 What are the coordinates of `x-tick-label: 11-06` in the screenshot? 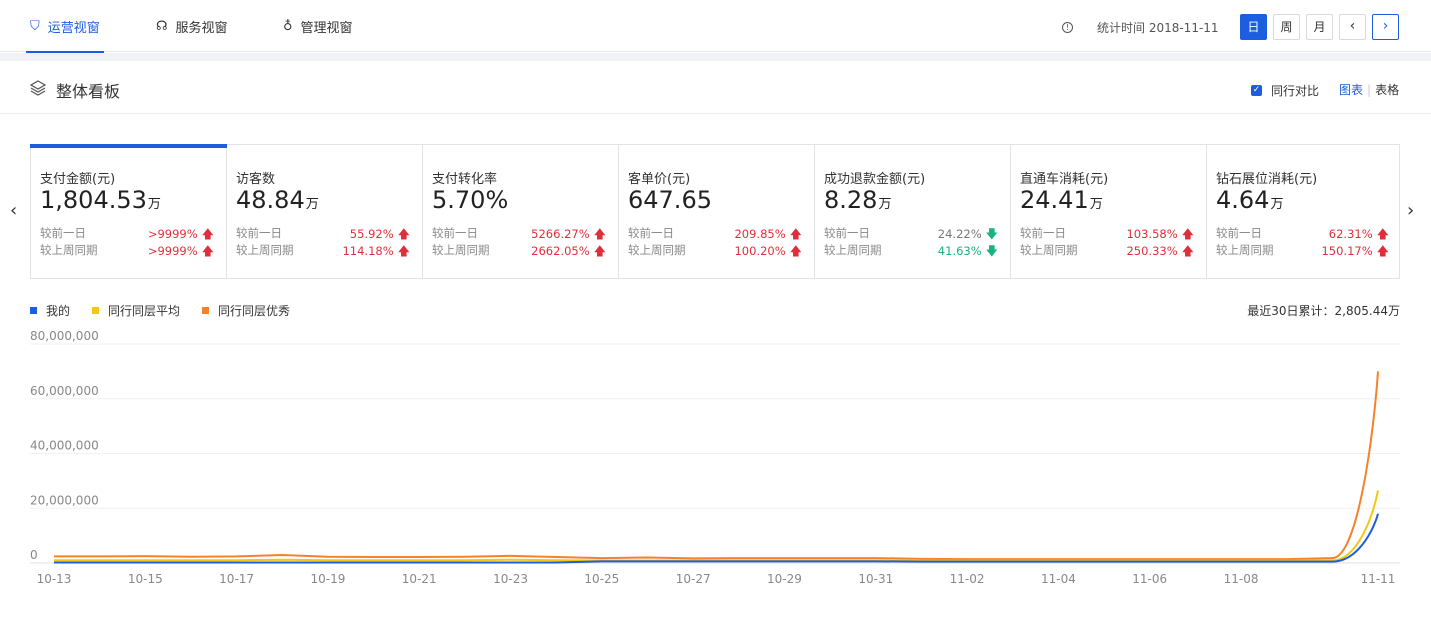 It's located at (1149, 579).